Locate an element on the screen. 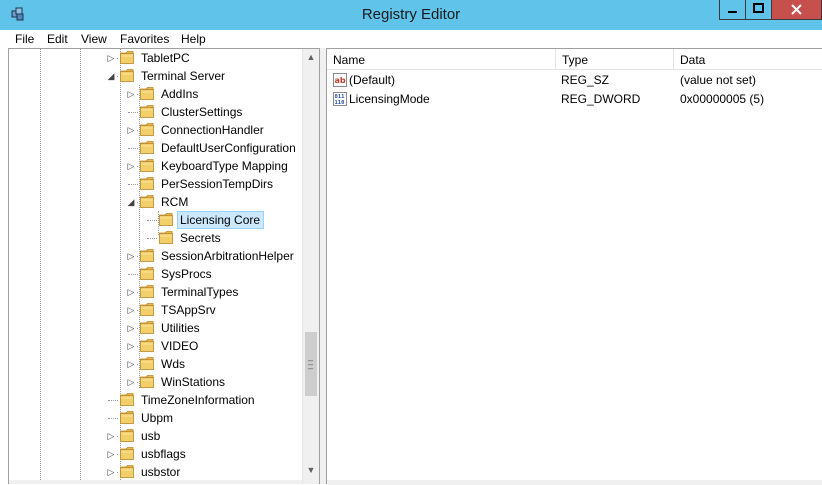  tree-node-label: Wds is located at coordinates (173, 364).